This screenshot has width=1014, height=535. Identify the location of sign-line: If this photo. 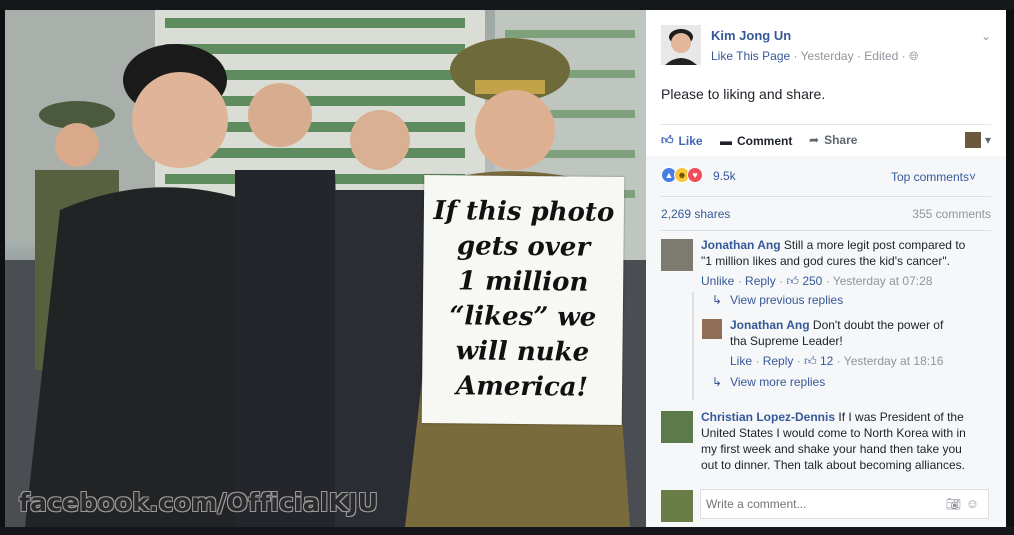
(524, 212).